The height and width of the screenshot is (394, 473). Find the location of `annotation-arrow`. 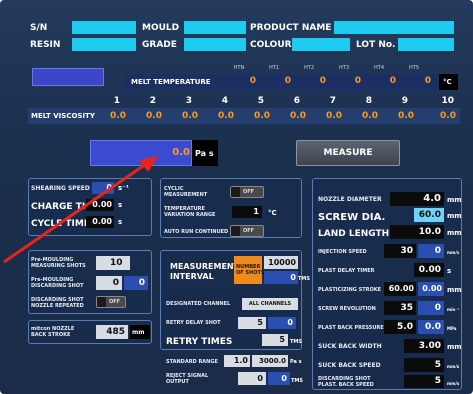

annotation-arrow is located at coordinates (80, 210).